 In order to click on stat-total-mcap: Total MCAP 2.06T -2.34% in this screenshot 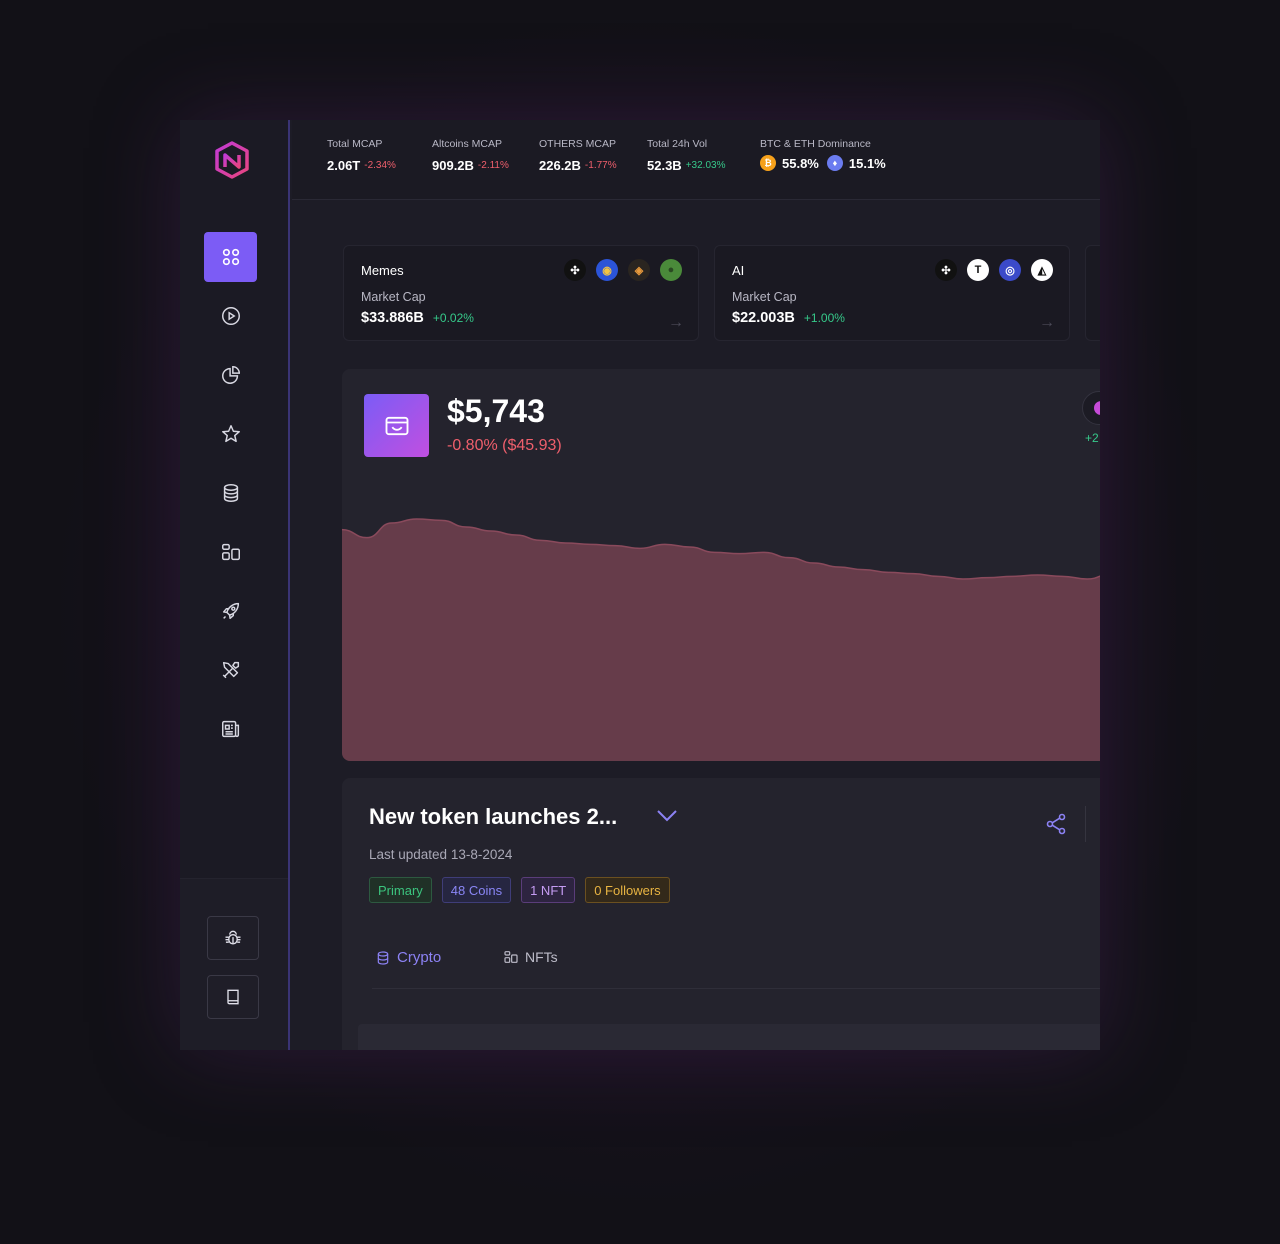, I will do `click(361, 155)`.